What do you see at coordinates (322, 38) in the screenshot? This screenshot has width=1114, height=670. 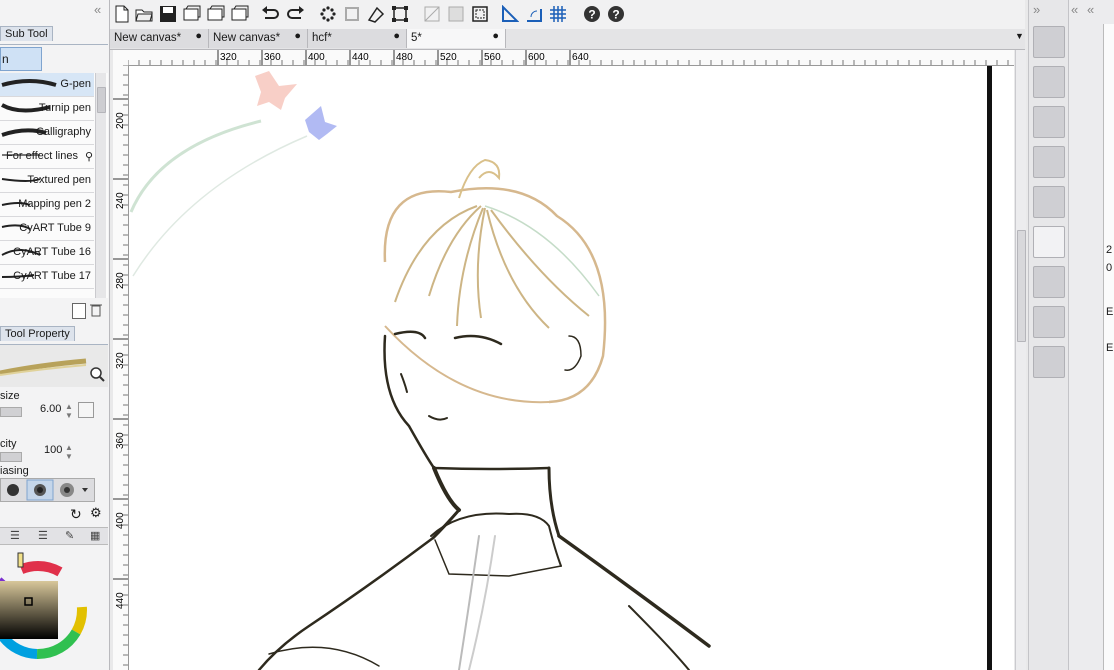 I see `tab-label: hcf*` at bounding box center [322, 38].